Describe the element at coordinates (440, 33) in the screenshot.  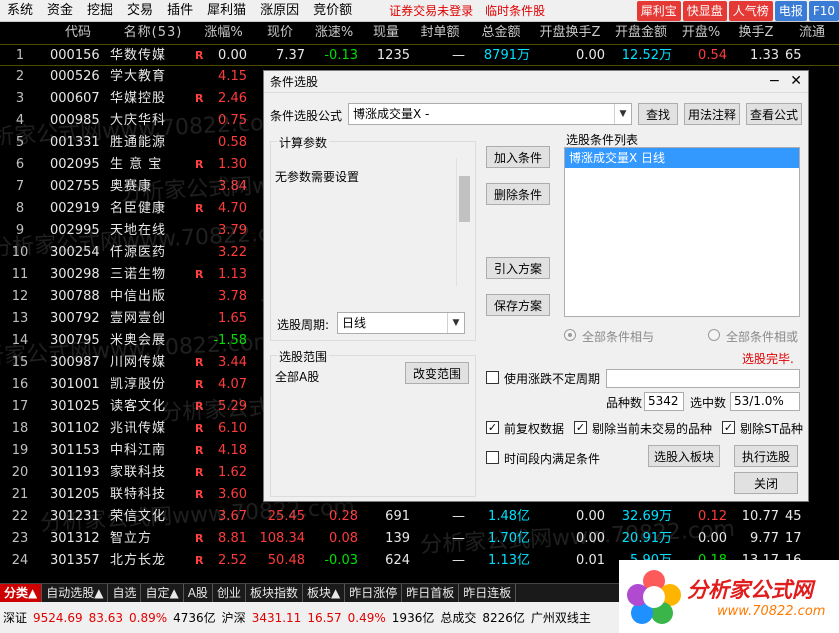
I see `column-header: 封单额` at that location.